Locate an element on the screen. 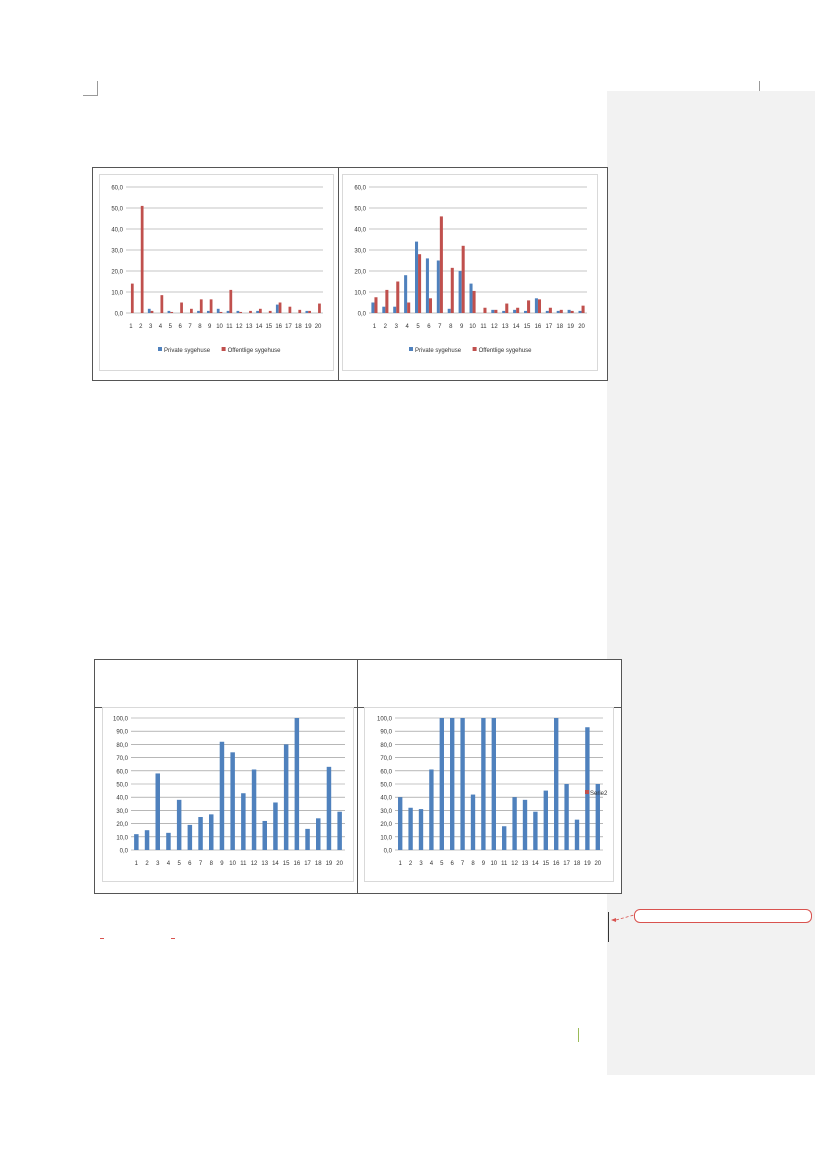  x-tick-label: 10 is located at coordinates (219, 327).